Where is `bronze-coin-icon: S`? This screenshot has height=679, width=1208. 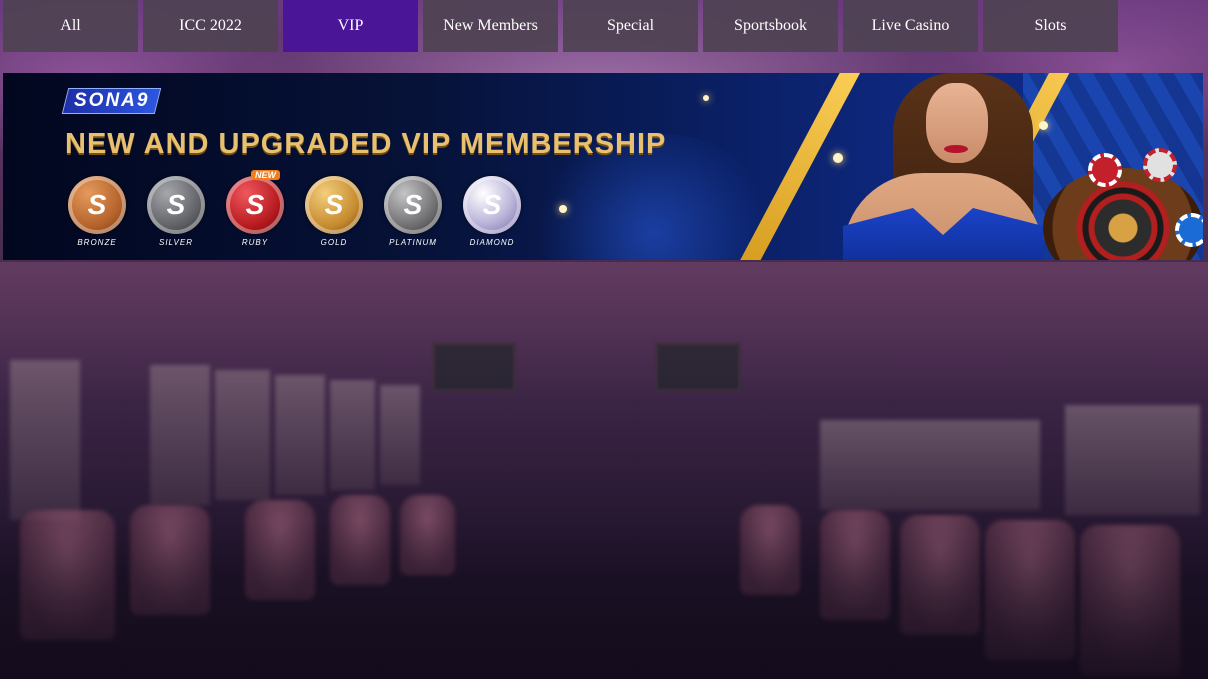
bronze-coin-icon: S is located at coordinates (97, 205).